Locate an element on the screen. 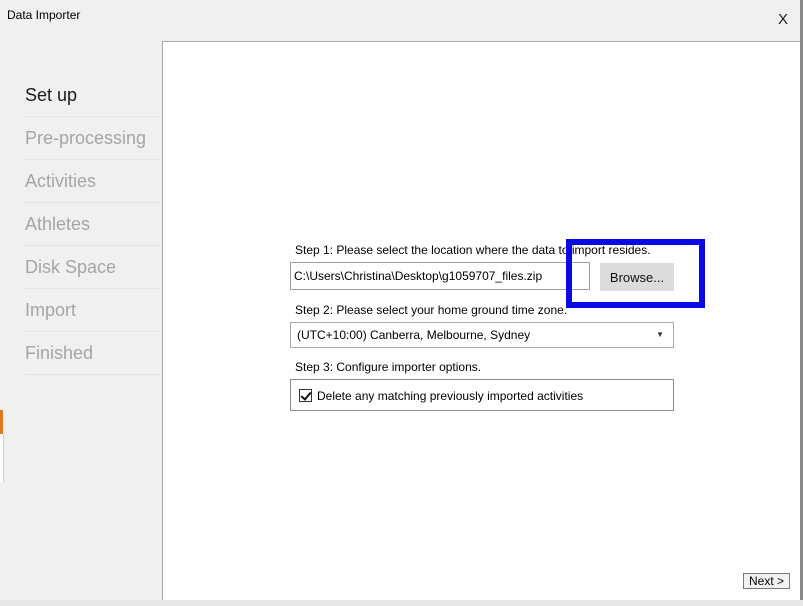  window-title: Data Importer is located at coordinates (44, 15).